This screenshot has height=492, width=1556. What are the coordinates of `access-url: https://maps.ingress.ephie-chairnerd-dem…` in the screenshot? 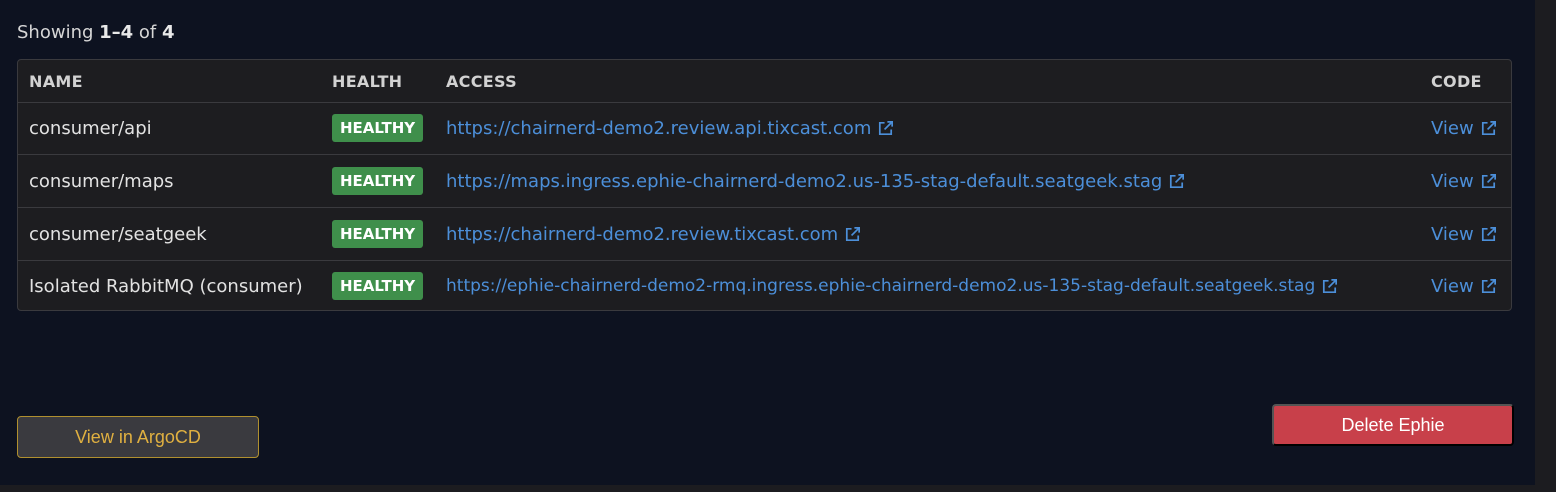 It's located at (804, 181).